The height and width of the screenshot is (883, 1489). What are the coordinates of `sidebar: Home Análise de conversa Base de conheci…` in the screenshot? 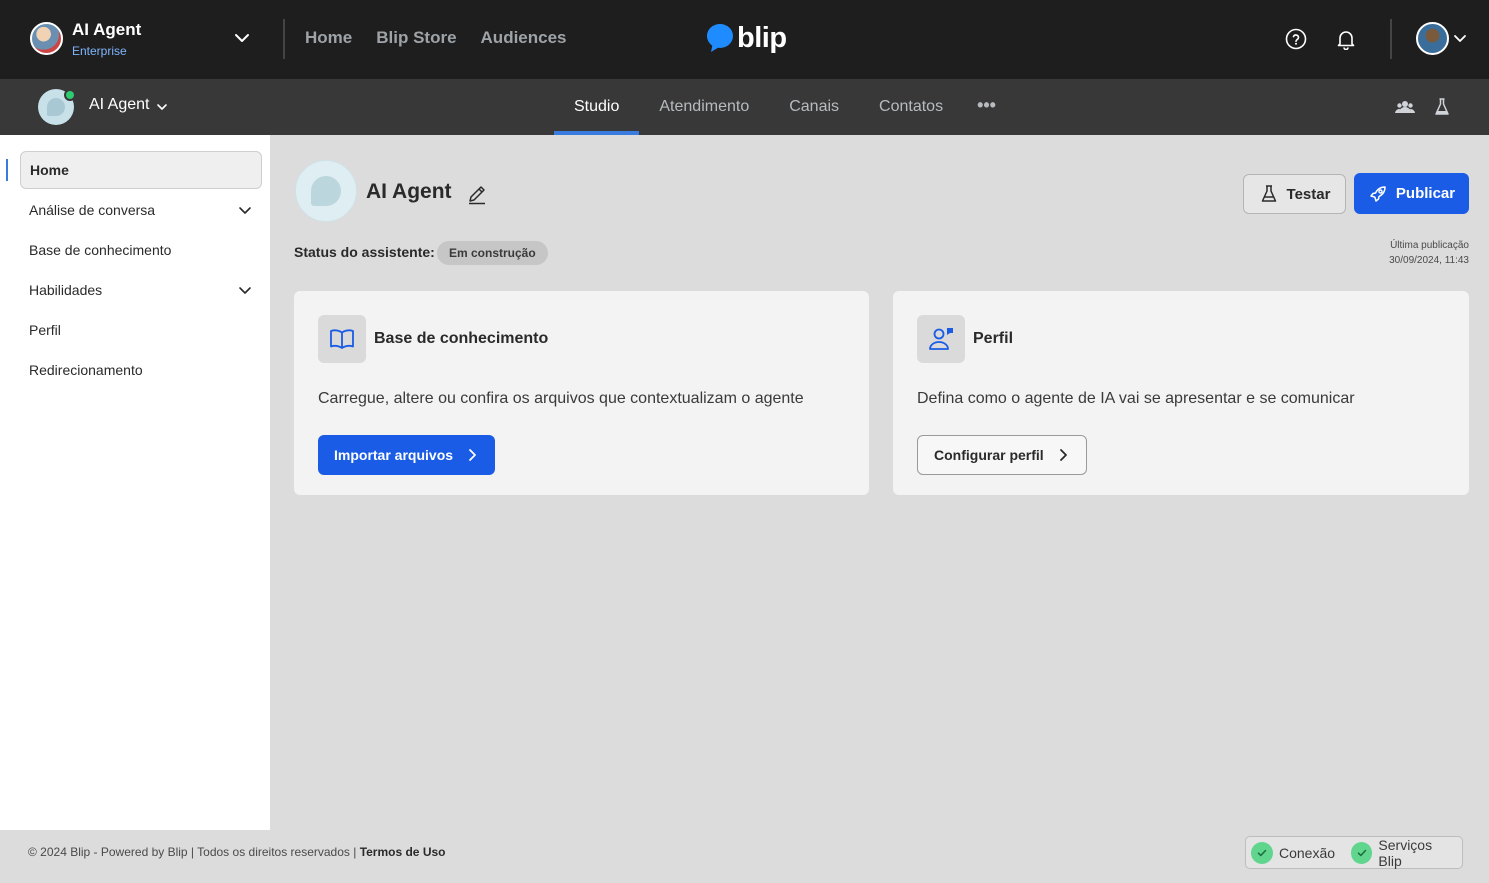 It's located at (135, 482).